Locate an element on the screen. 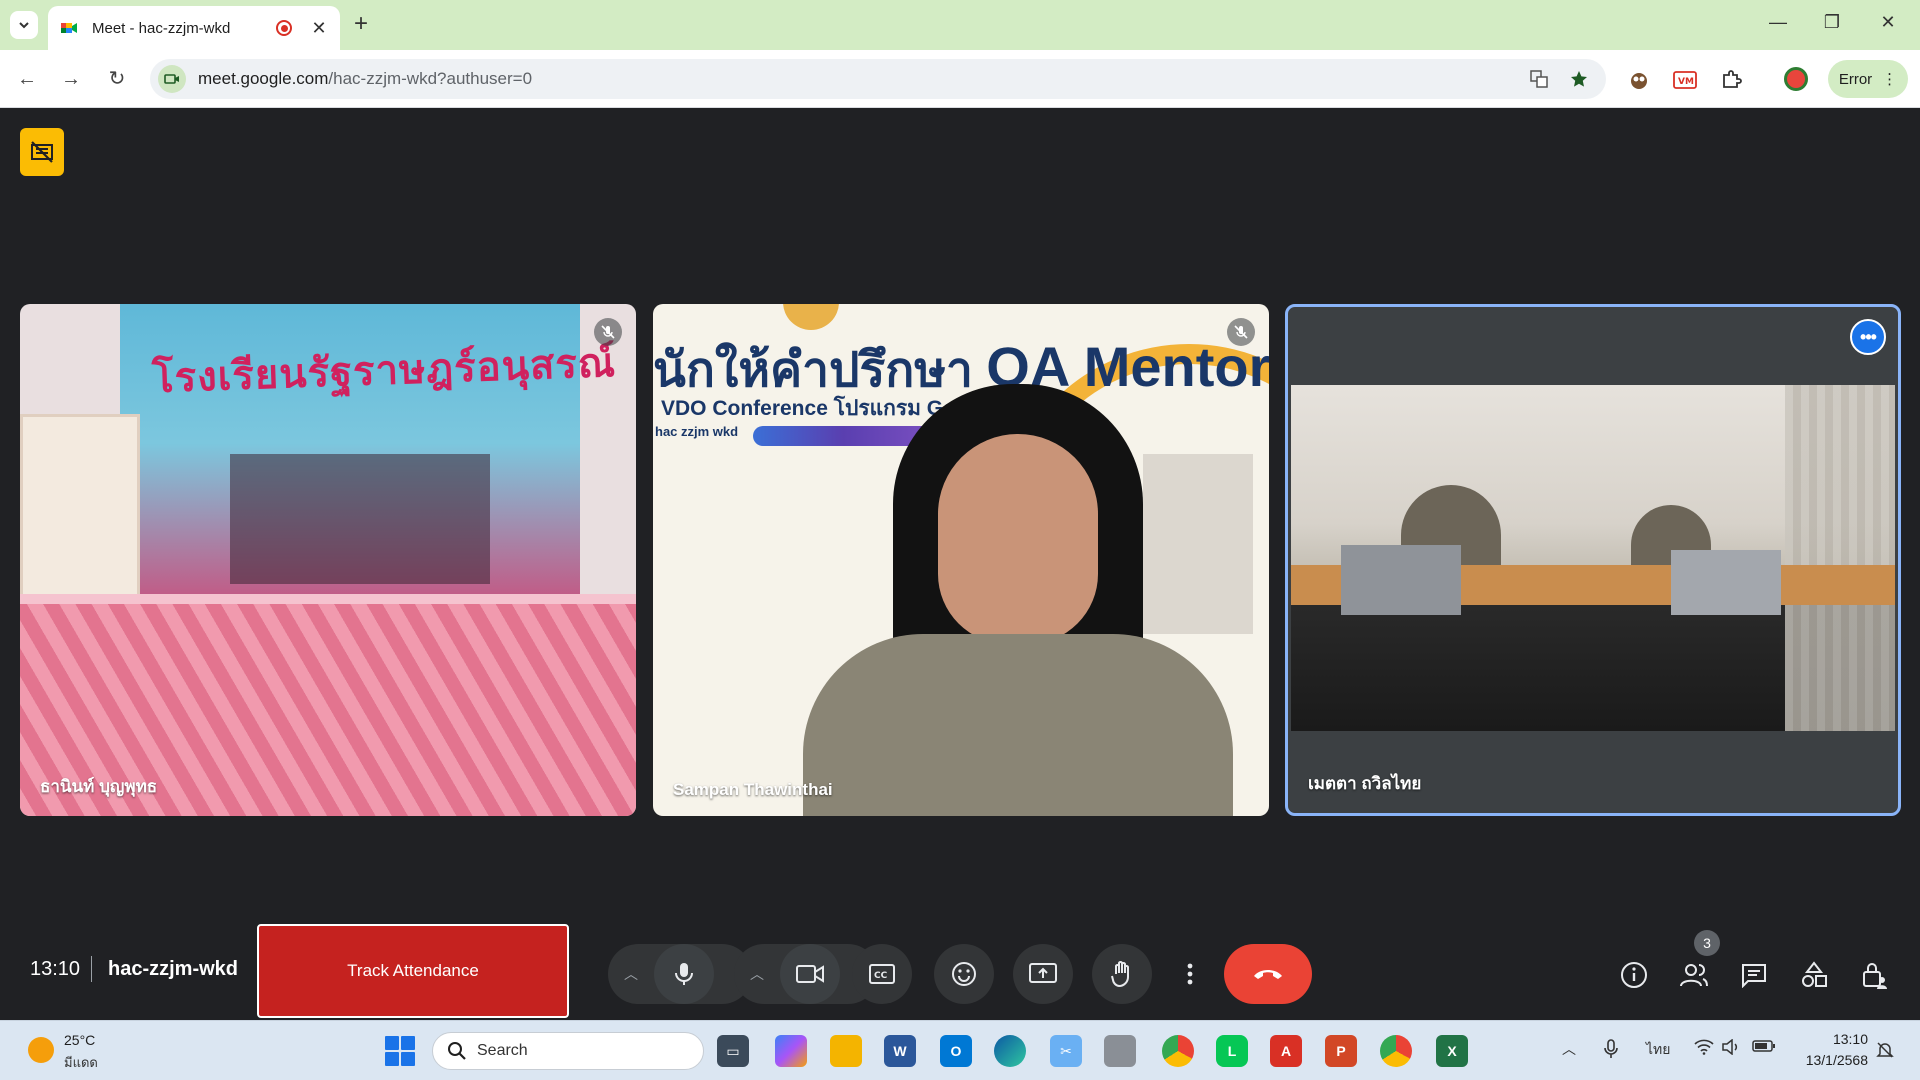  kebab-menu-icon is located at coordinates (1190, 974).